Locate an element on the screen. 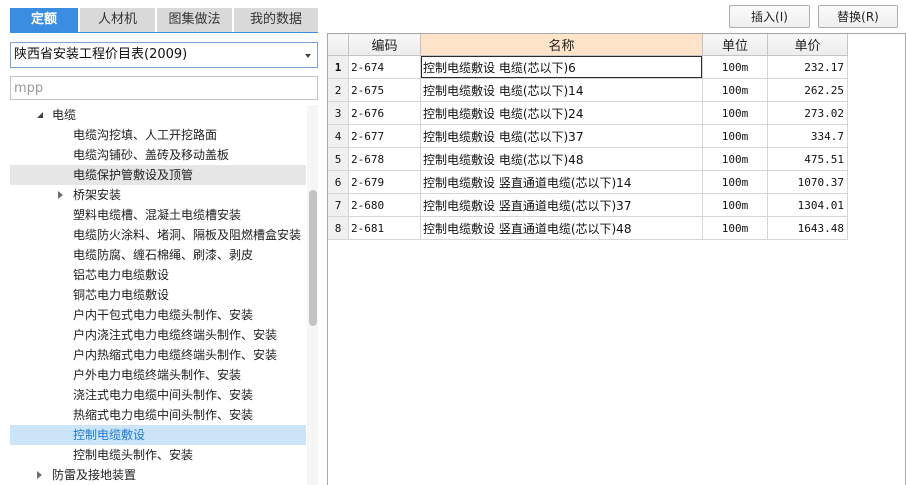 The image size is (906, 485). tab-strip: 定额 人材机 图集做法 我的数据 is located at coordinates (164, 20).